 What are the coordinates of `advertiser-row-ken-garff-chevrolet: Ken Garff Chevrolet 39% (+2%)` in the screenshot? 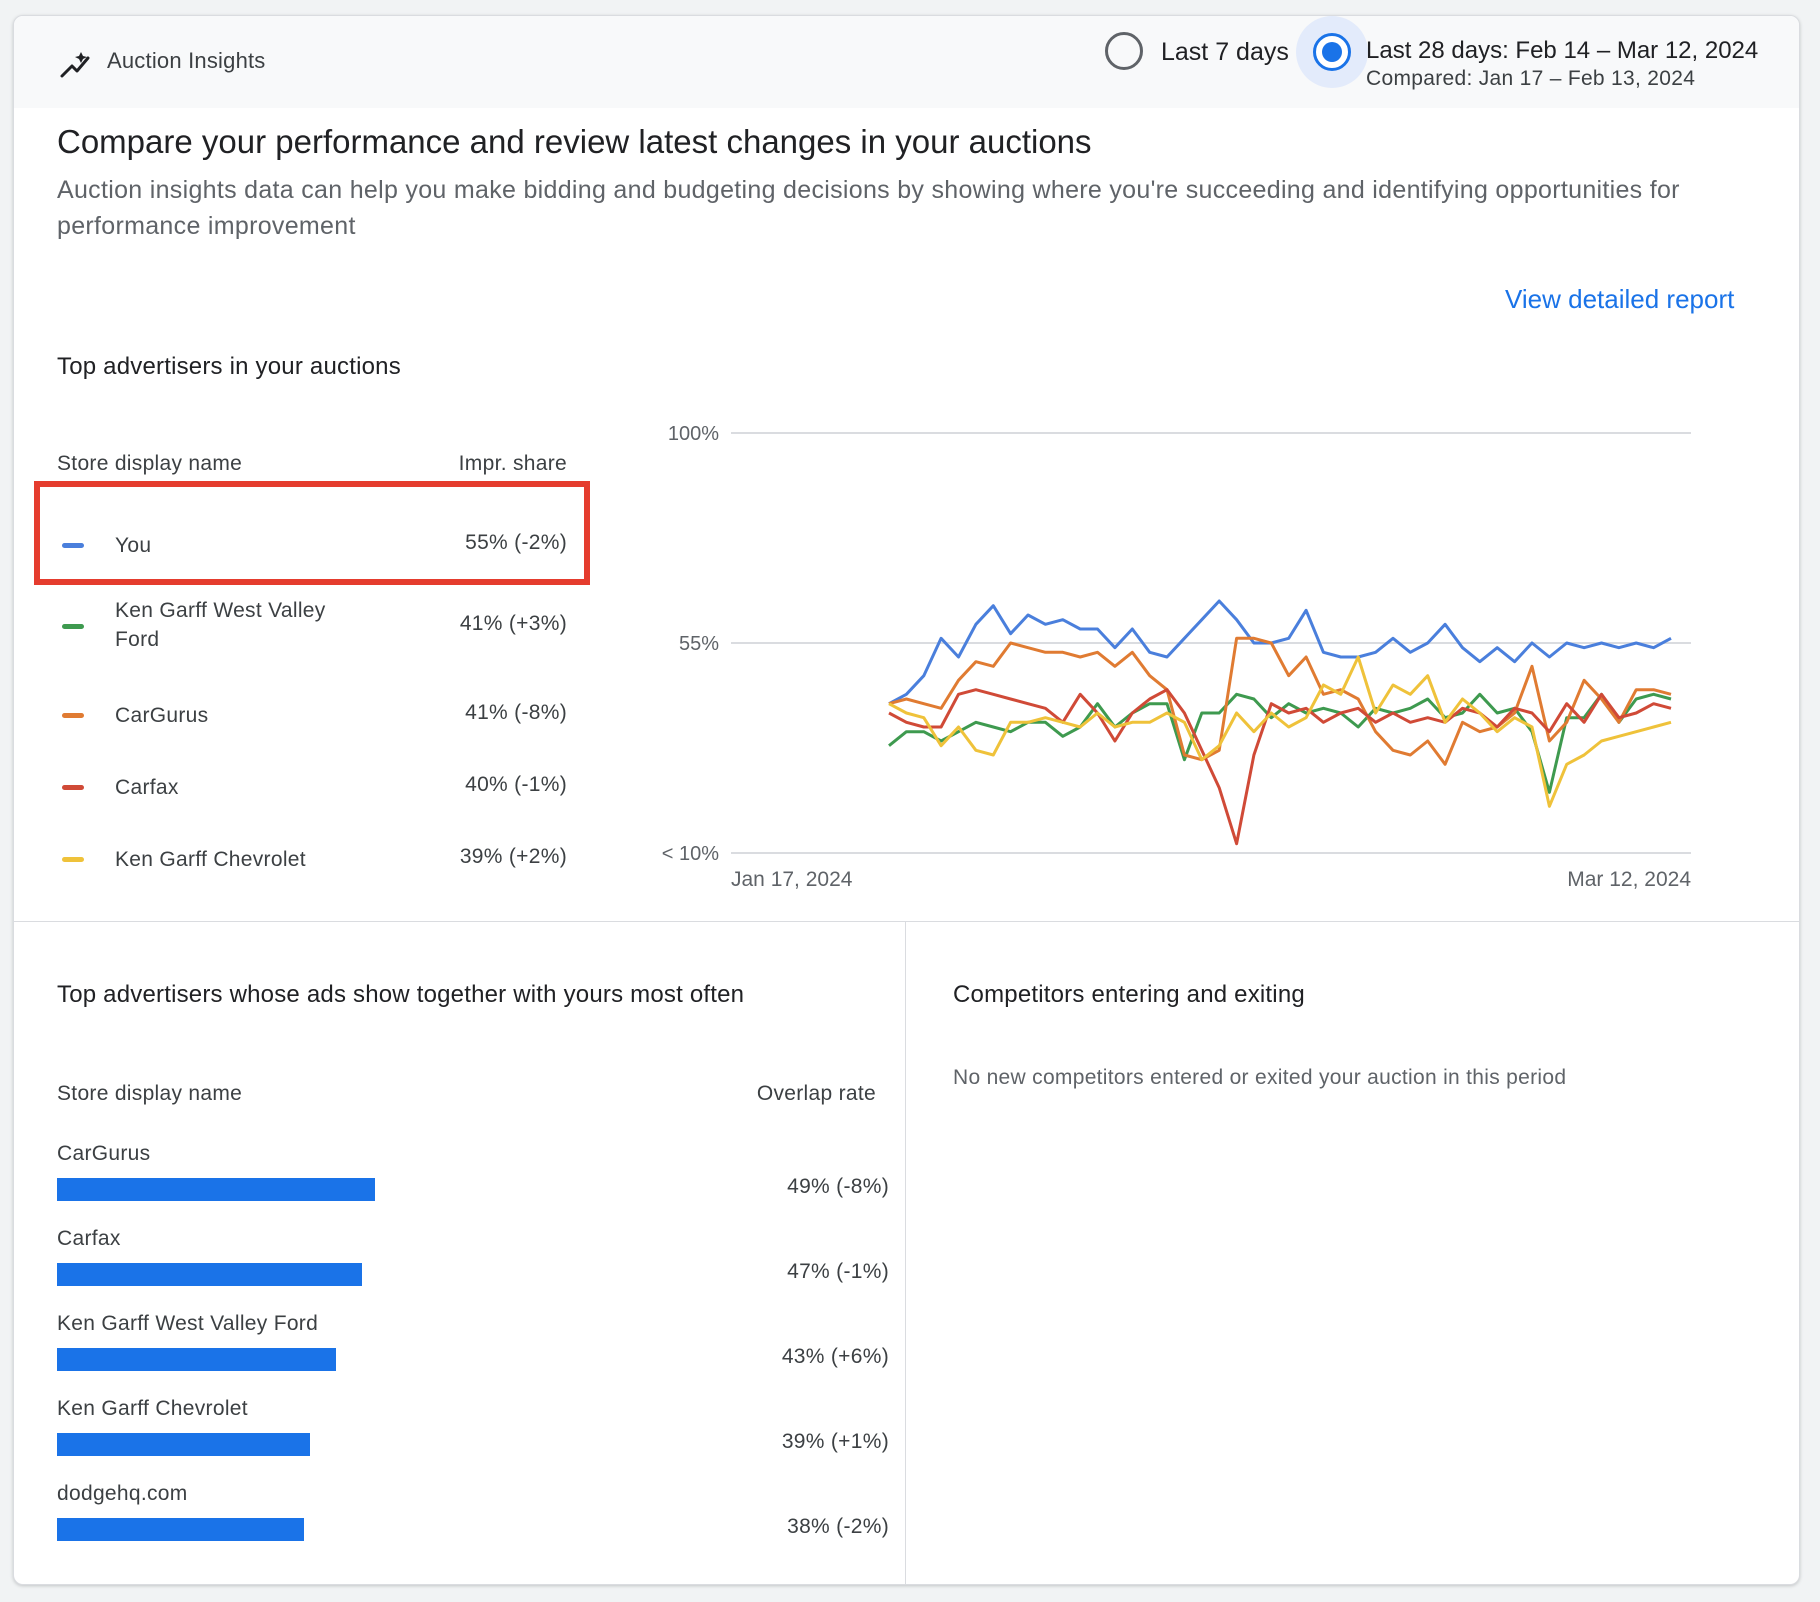 It's located at (312, 860).